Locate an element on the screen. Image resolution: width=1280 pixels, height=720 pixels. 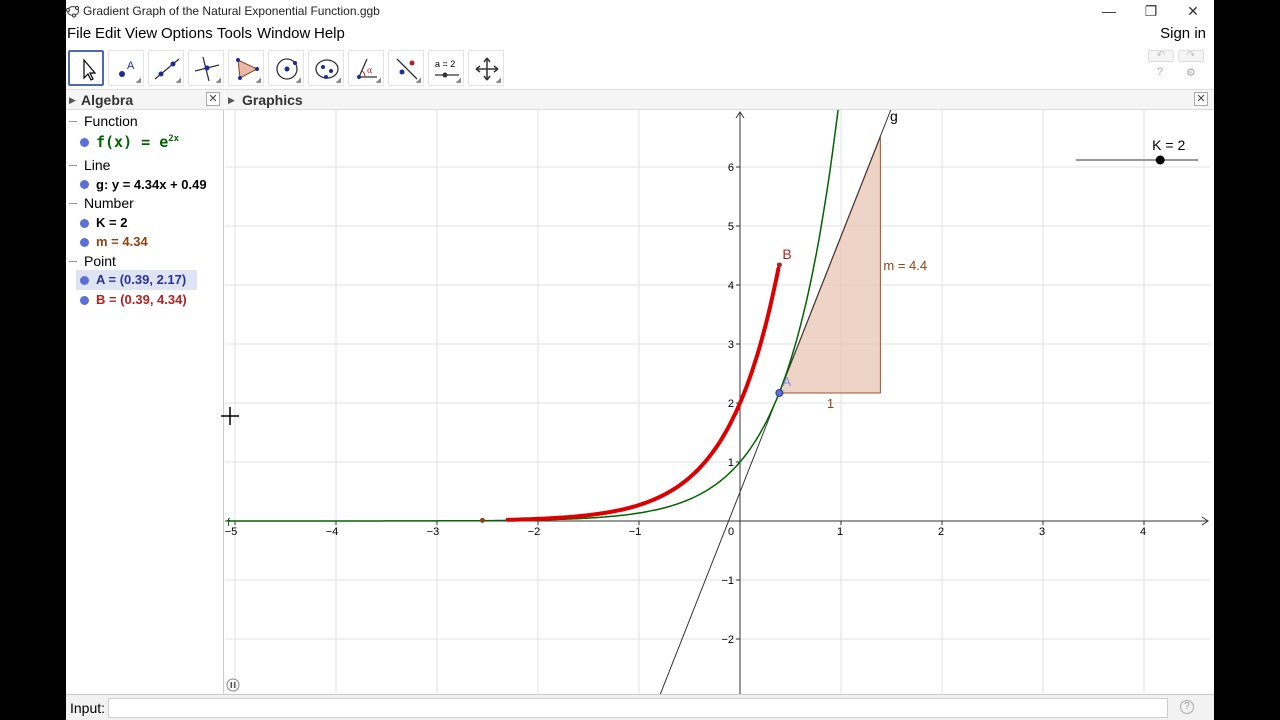
input-bar: Input: ? is located at coordinates (640, 707).